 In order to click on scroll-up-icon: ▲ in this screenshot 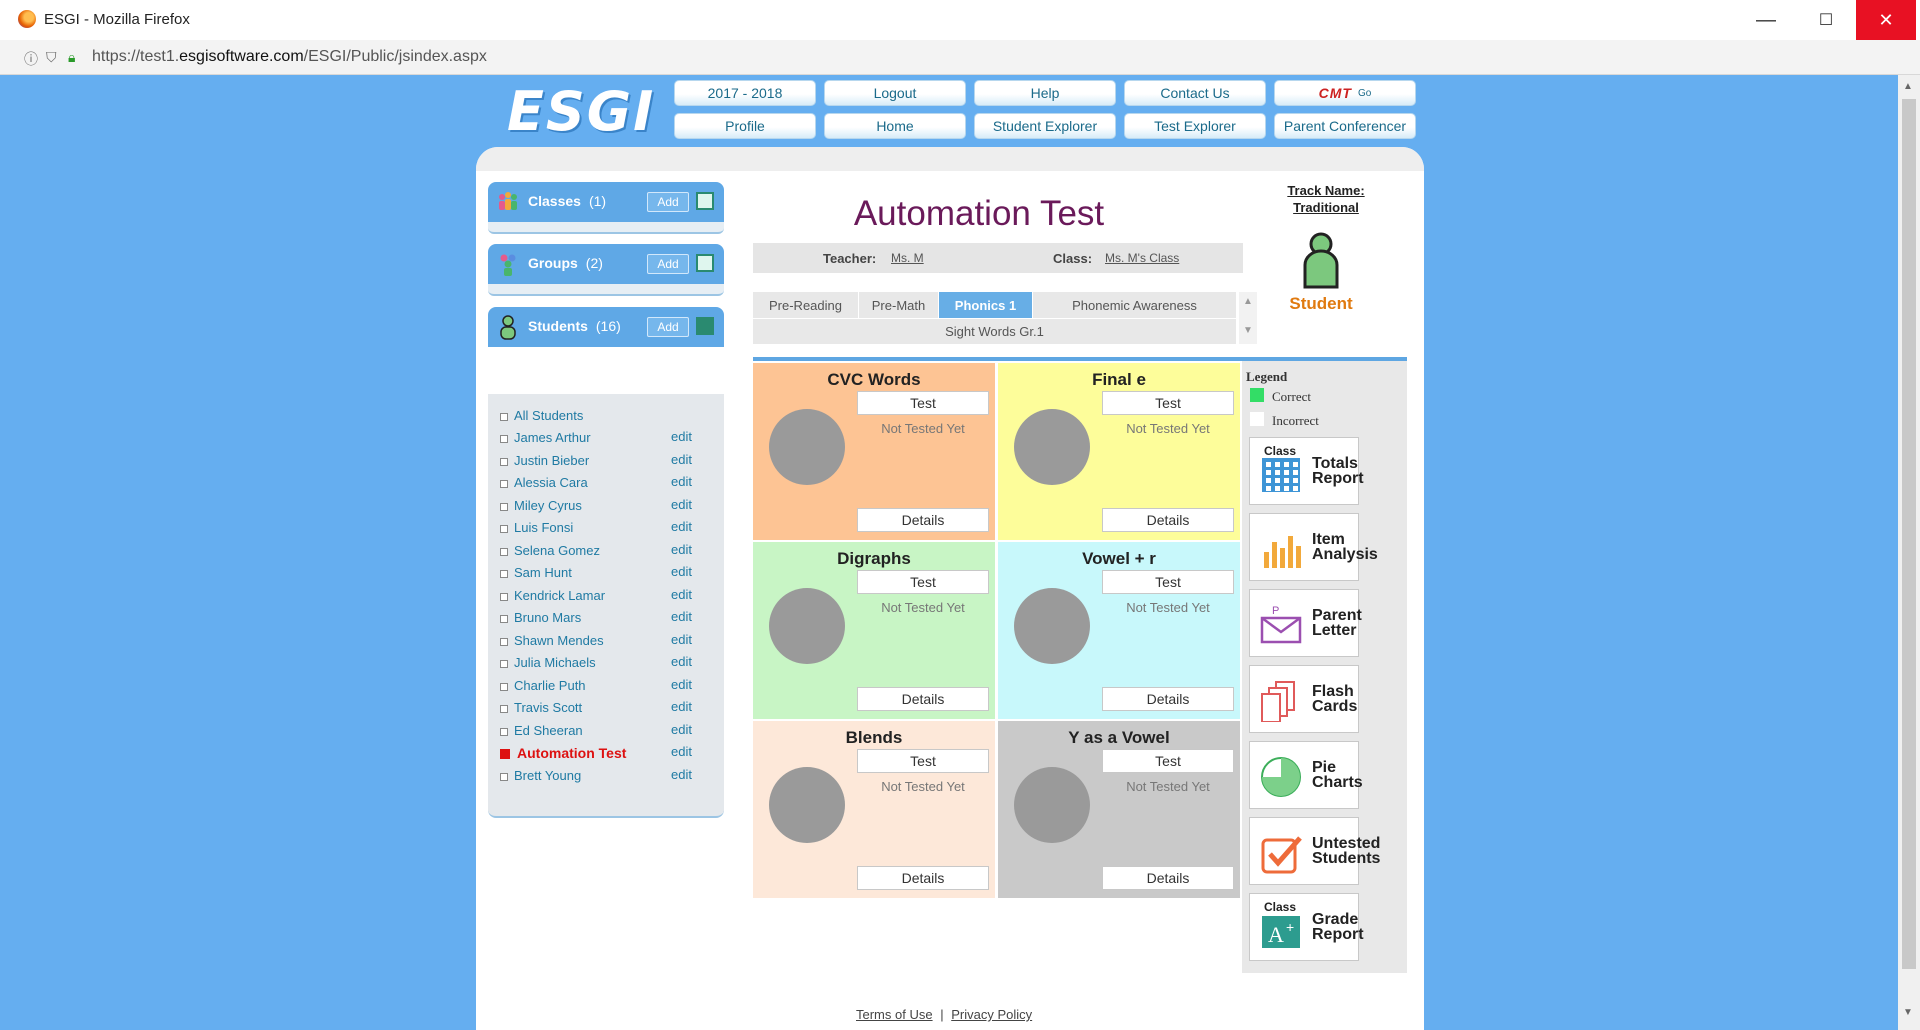, I will do `click(1908, 86)`.